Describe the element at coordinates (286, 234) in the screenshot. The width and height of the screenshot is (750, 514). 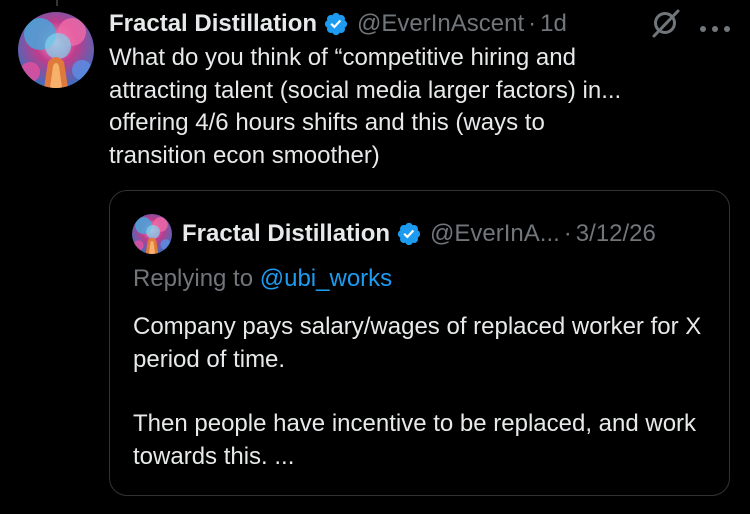
I see `quoted-author-name: Fractal Distillation` at that location.